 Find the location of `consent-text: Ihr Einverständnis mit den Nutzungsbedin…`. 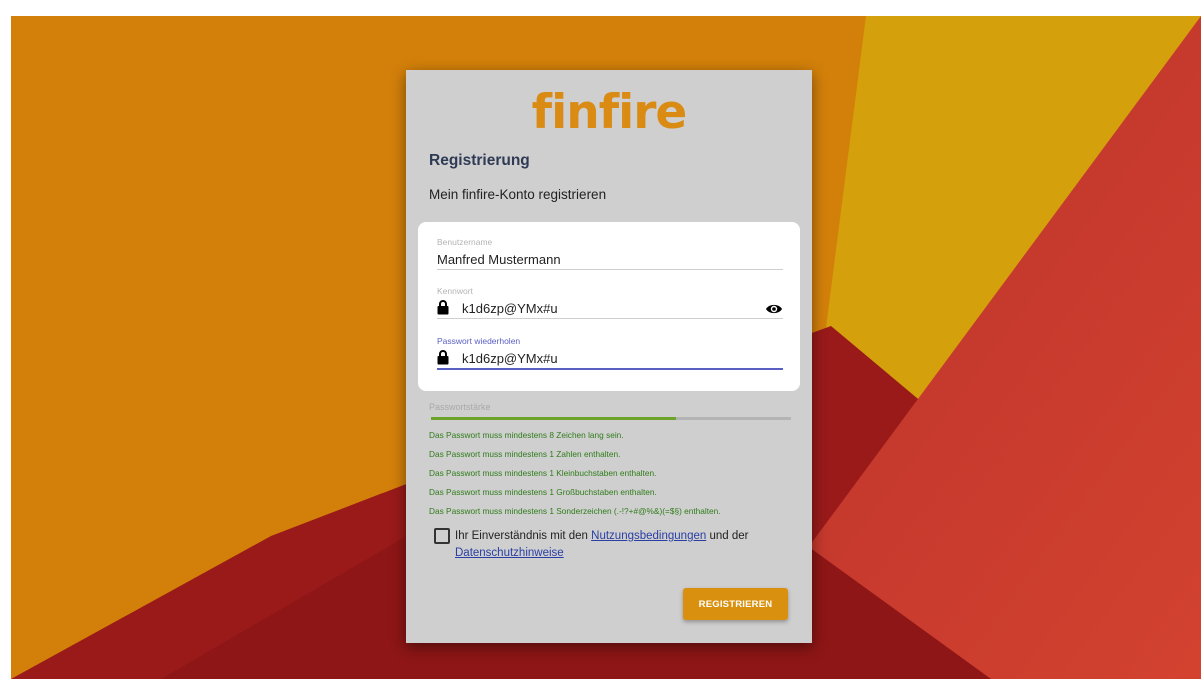

consent-text: Ihr Einverständnis mit den Nutzungsbedin… is located at coordinates (615, 545).